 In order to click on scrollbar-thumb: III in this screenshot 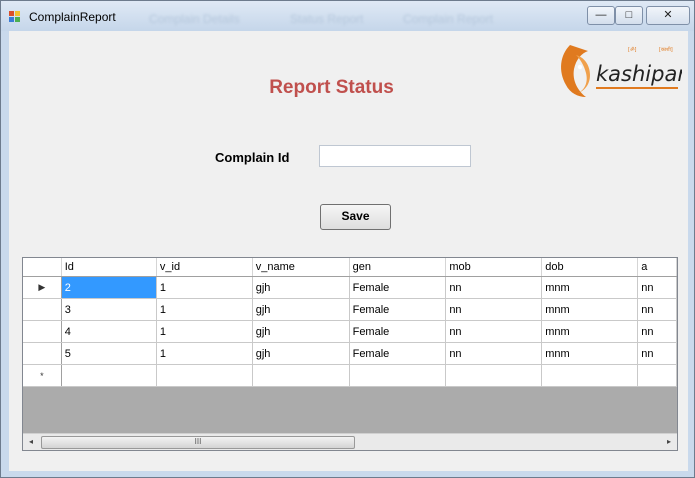, I will do `click(198, 442)`.